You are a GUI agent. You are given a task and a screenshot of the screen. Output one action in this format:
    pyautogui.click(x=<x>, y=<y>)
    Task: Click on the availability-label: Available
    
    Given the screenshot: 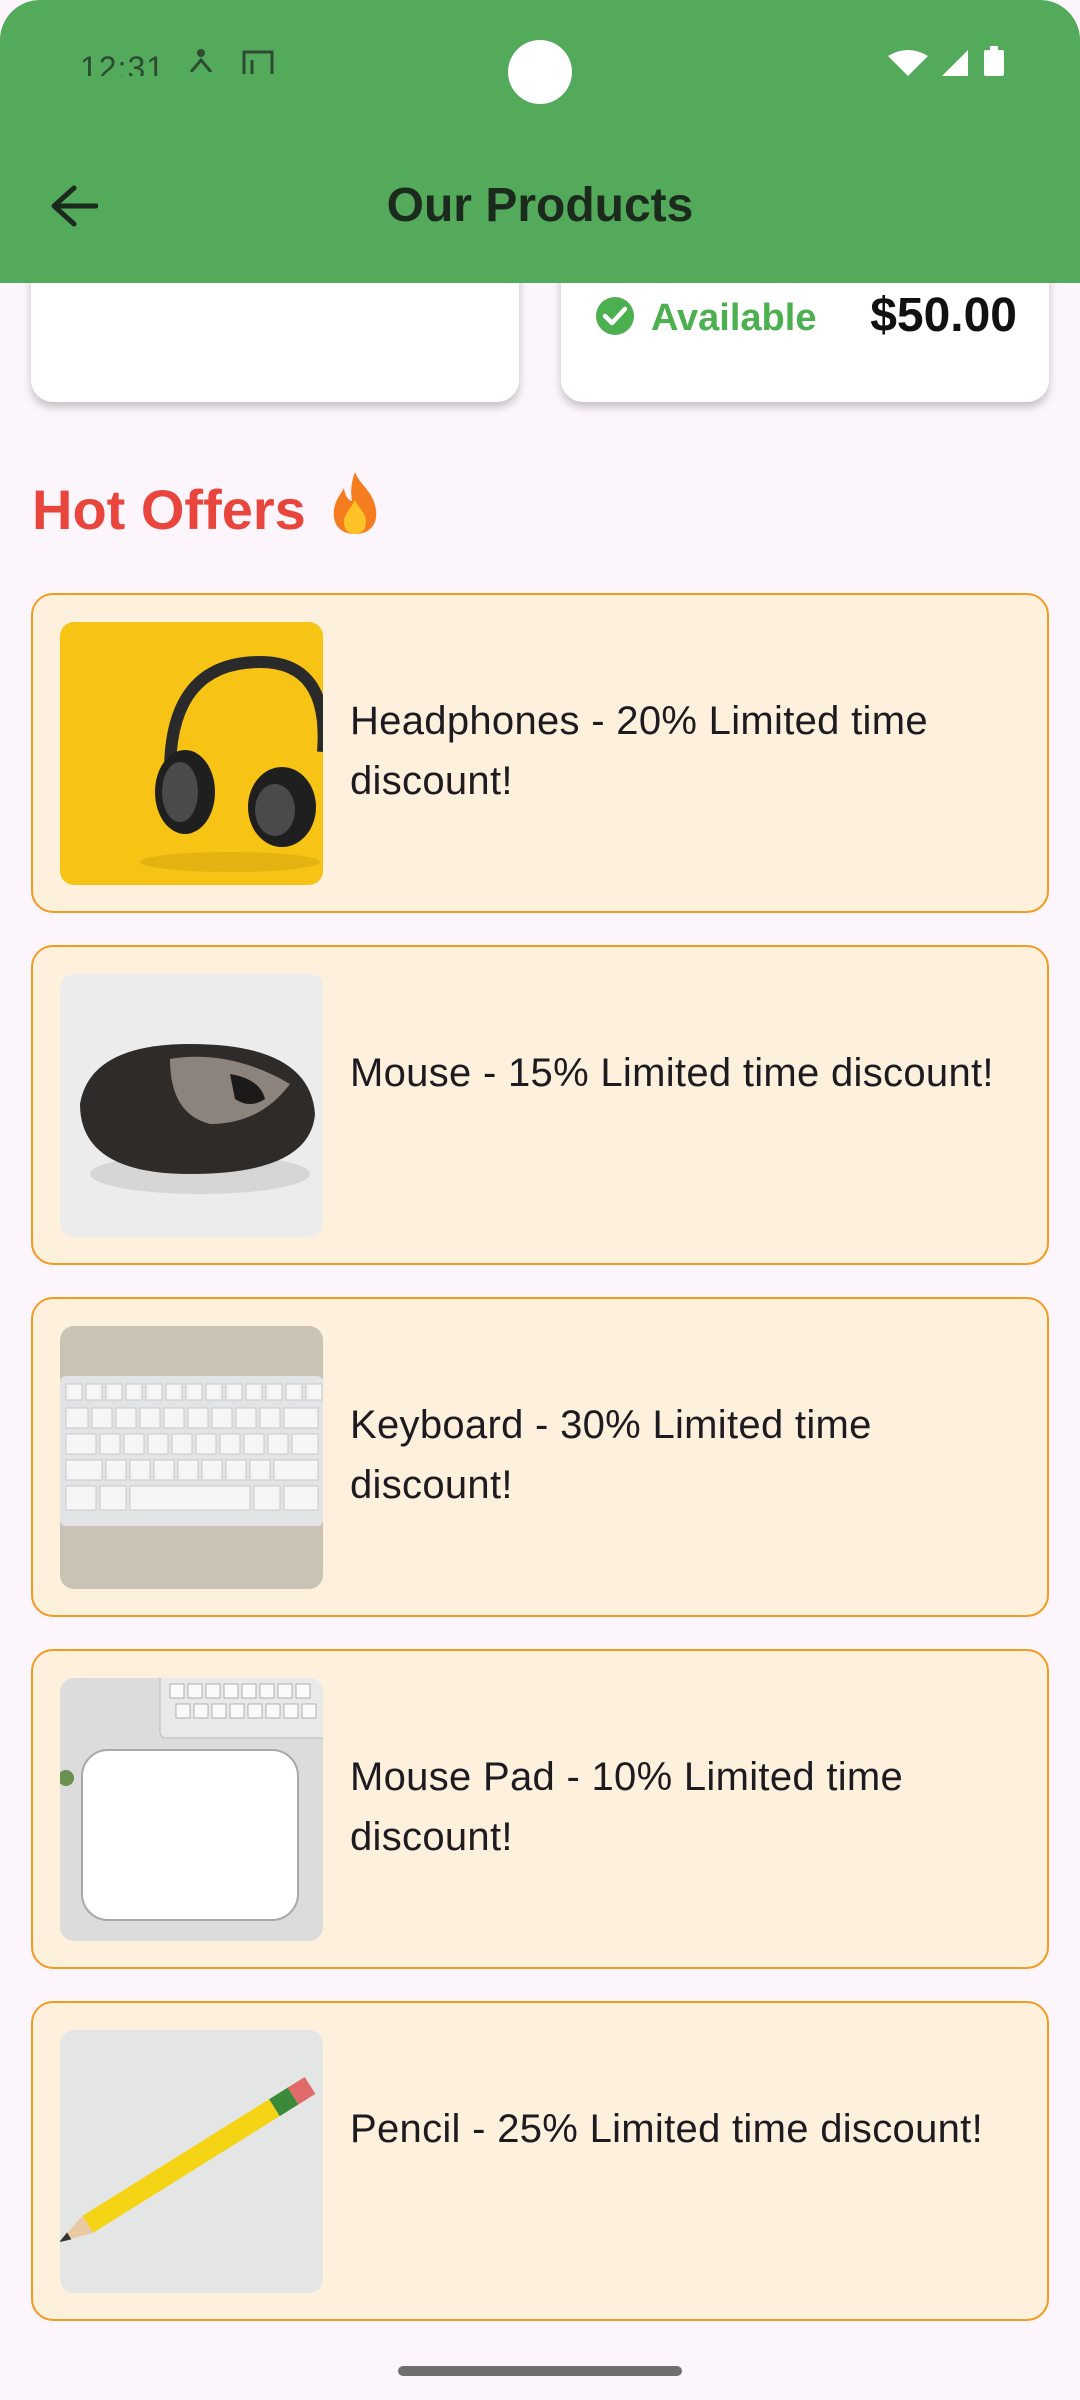 What is the action you would take?
    pyautogui.click(x=734, y=318)
    